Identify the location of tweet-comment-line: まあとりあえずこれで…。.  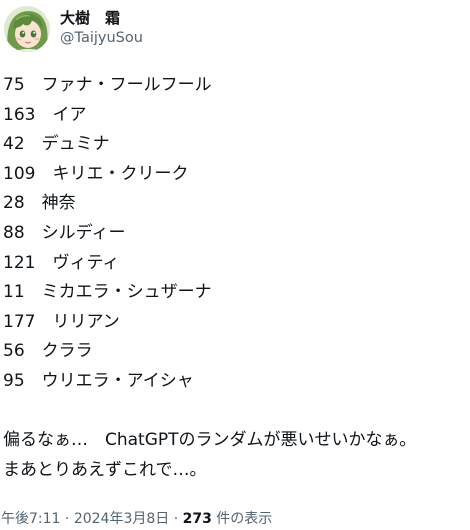
(105, 469).